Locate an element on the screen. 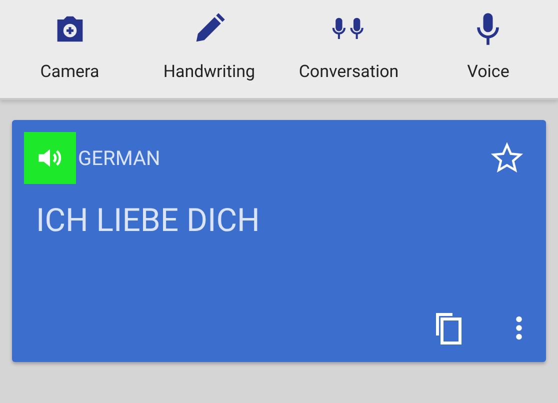 This screenshot has width=558, height=403. translation-text: ICH LIEBE DICH is located at coordinates (148, 220).